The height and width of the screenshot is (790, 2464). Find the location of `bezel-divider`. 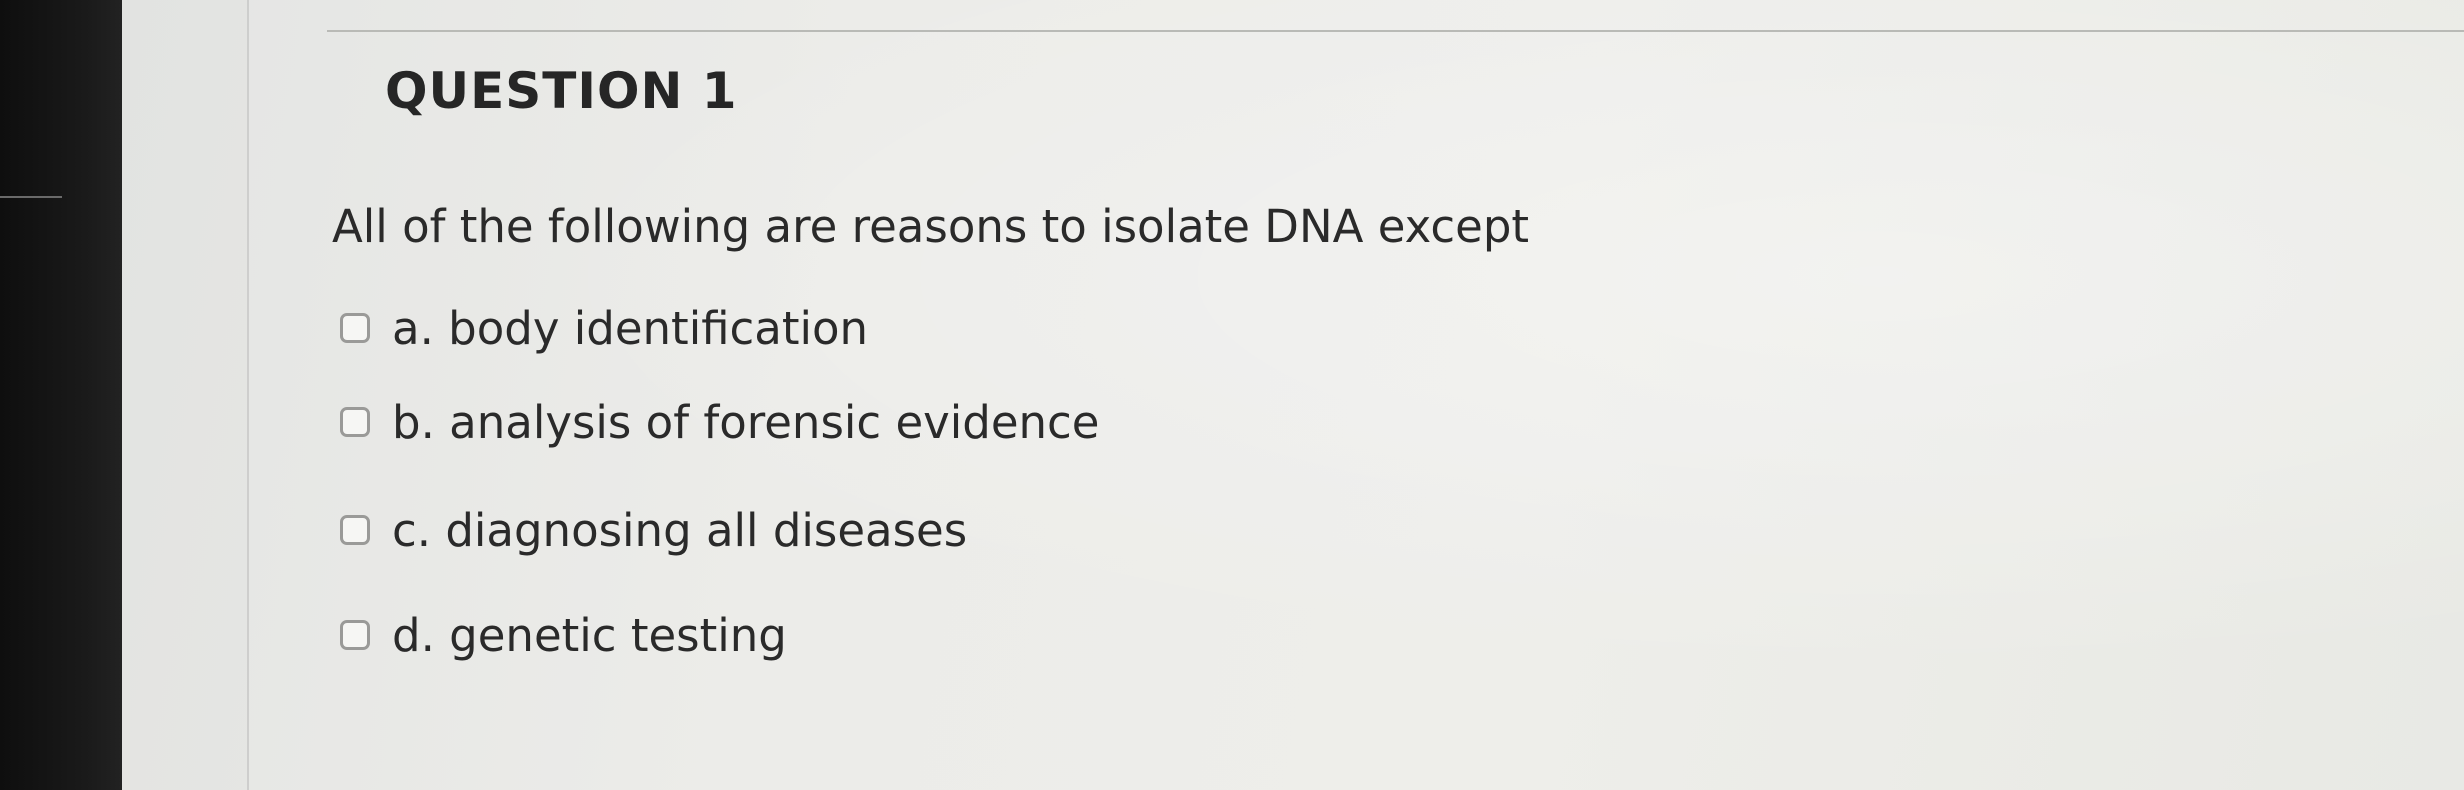

bezel-divider is located at coordinates (31, 197).